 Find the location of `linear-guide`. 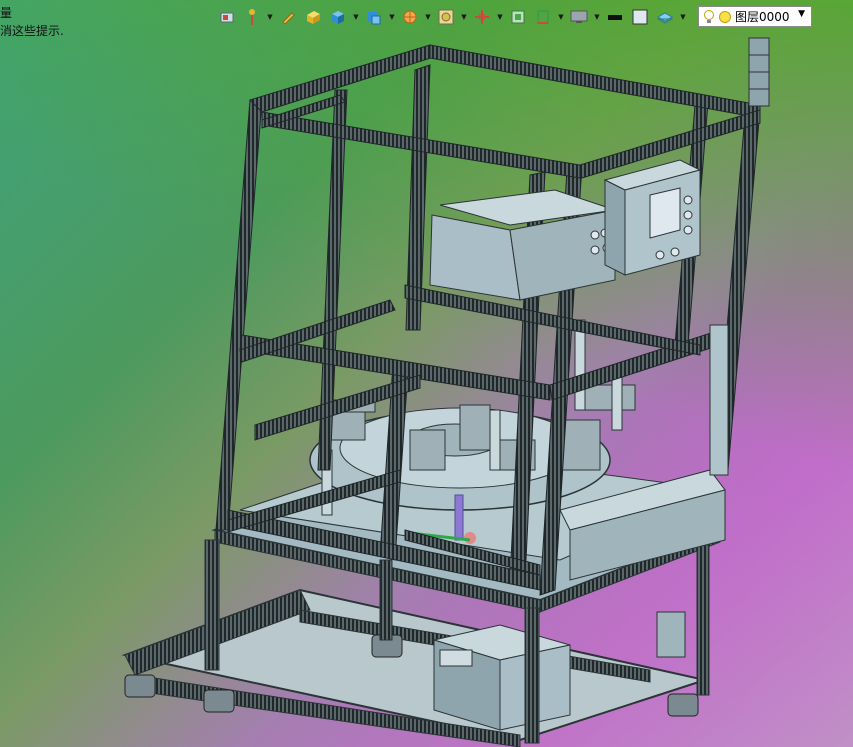

linear-guide is located at coordinates (719, 400).